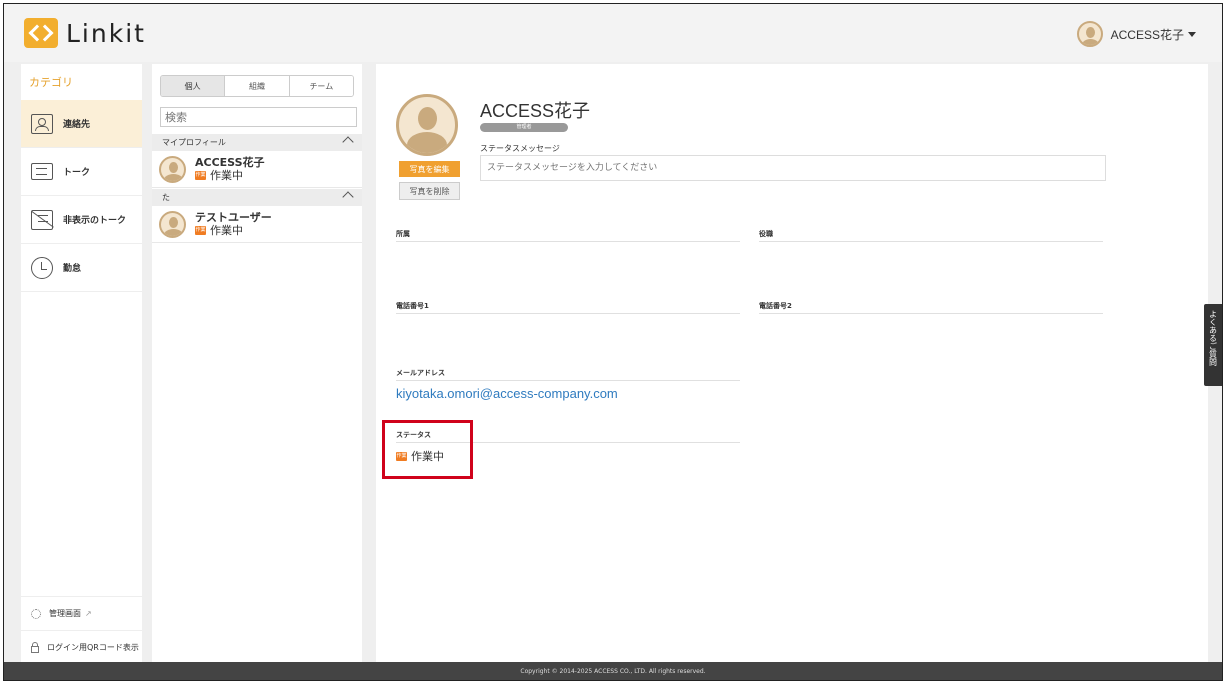  I want to click on category-sidebar: カテゴリ 連絡先 トーク 非表示のトーク 勤怠 管理画面 ↗ ログイン用QRコー, so click(81, 364).